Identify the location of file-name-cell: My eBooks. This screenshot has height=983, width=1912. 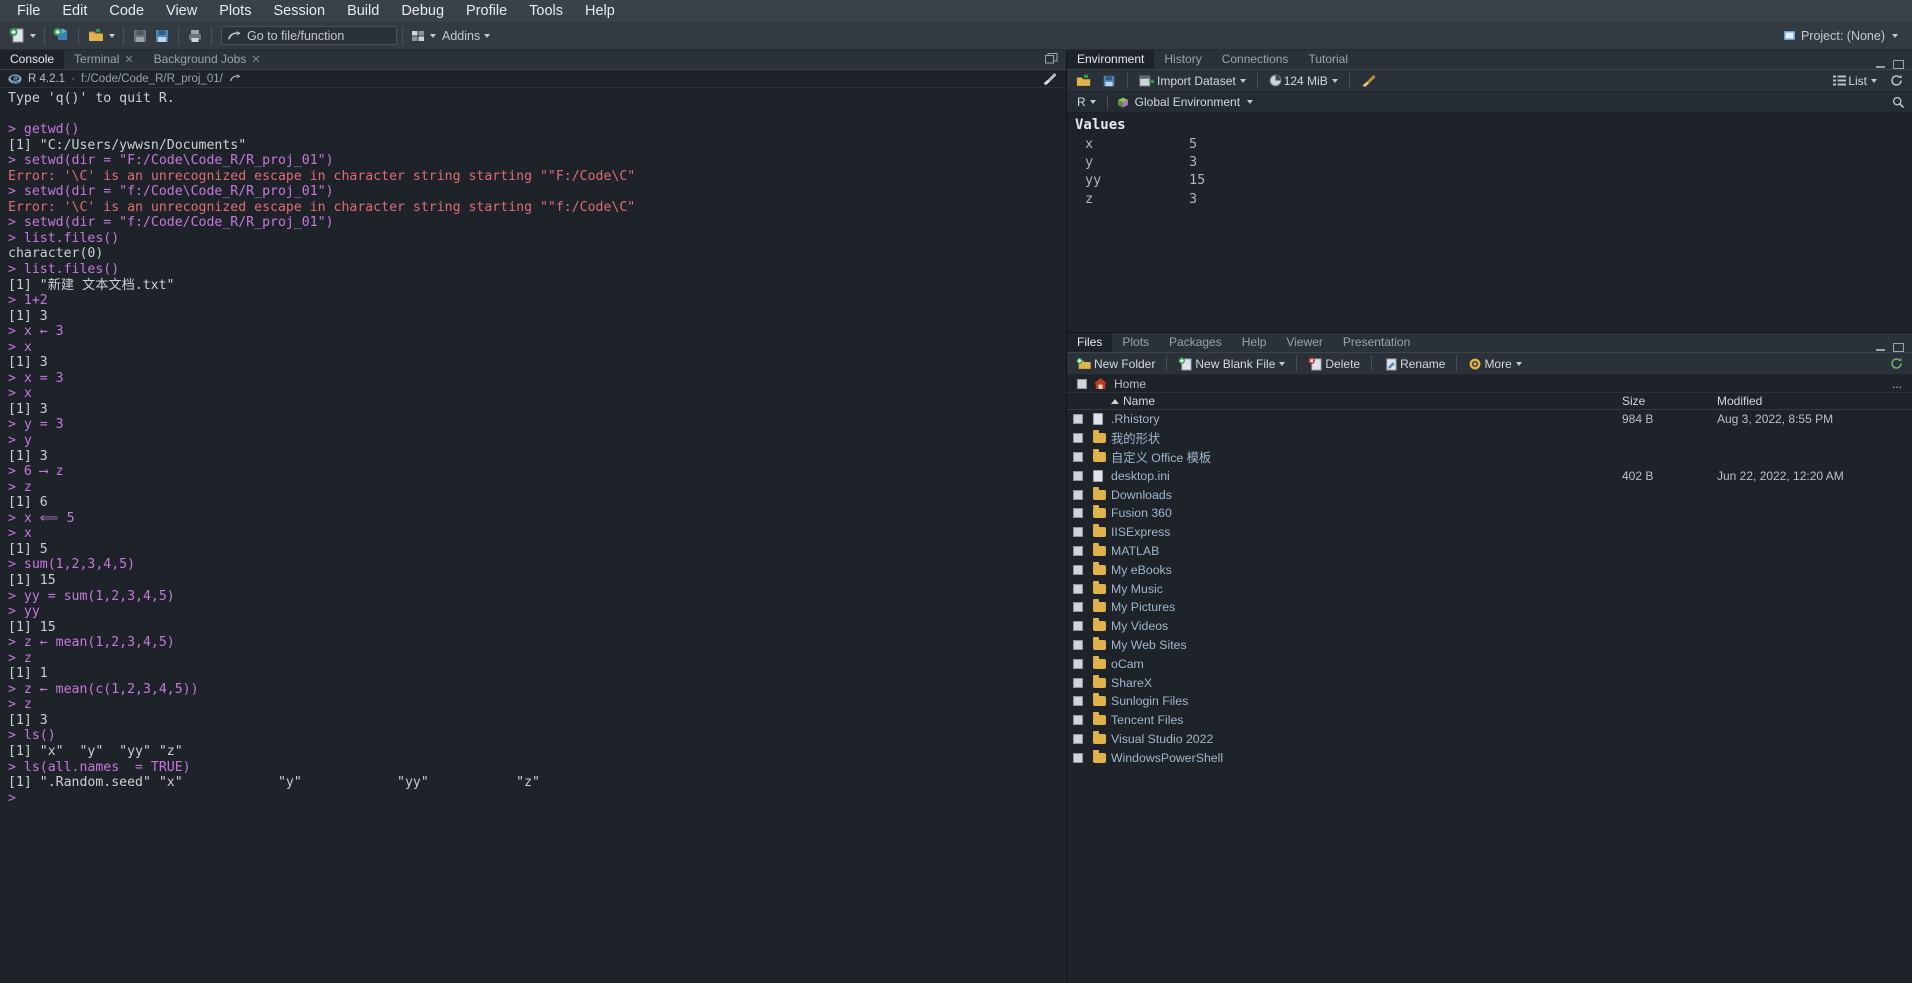
(1366, 570).